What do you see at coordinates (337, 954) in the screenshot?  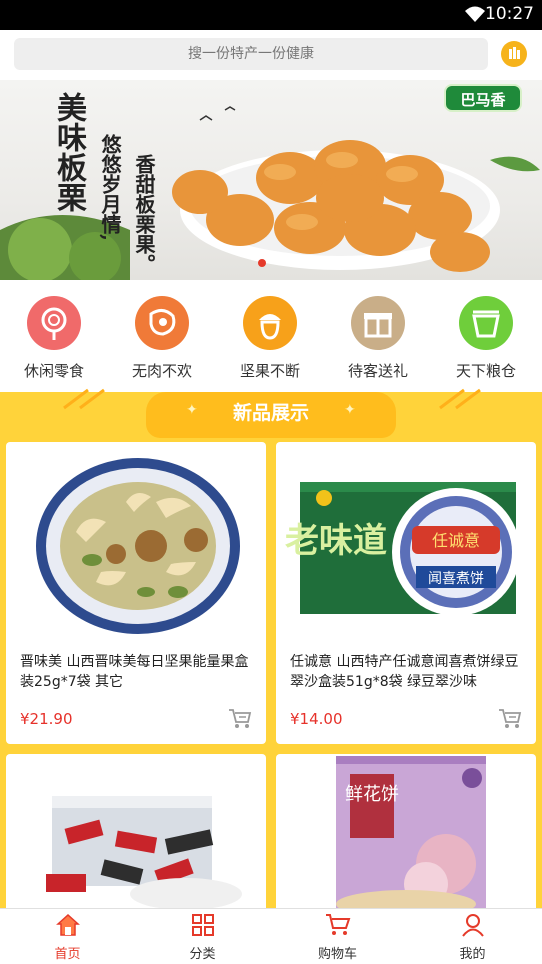 I see `tab-label: 购物车` at bounding box center [337, 954].